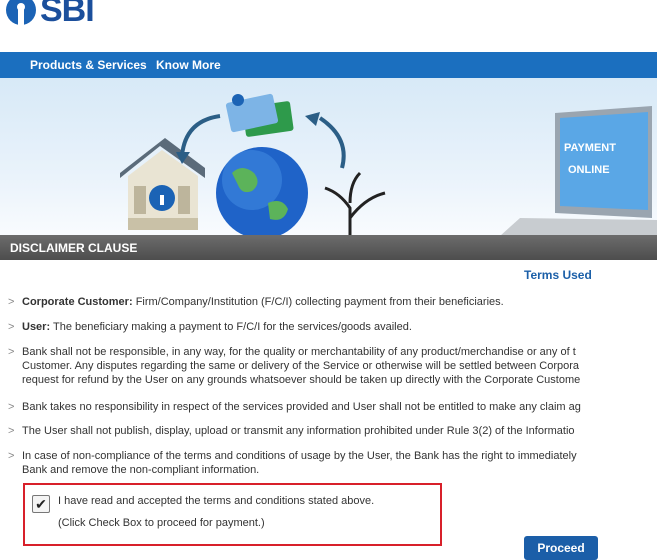 This screenshot has height=560, width=657. I want to click on proceed-button: Proceed, so click(561, 548).